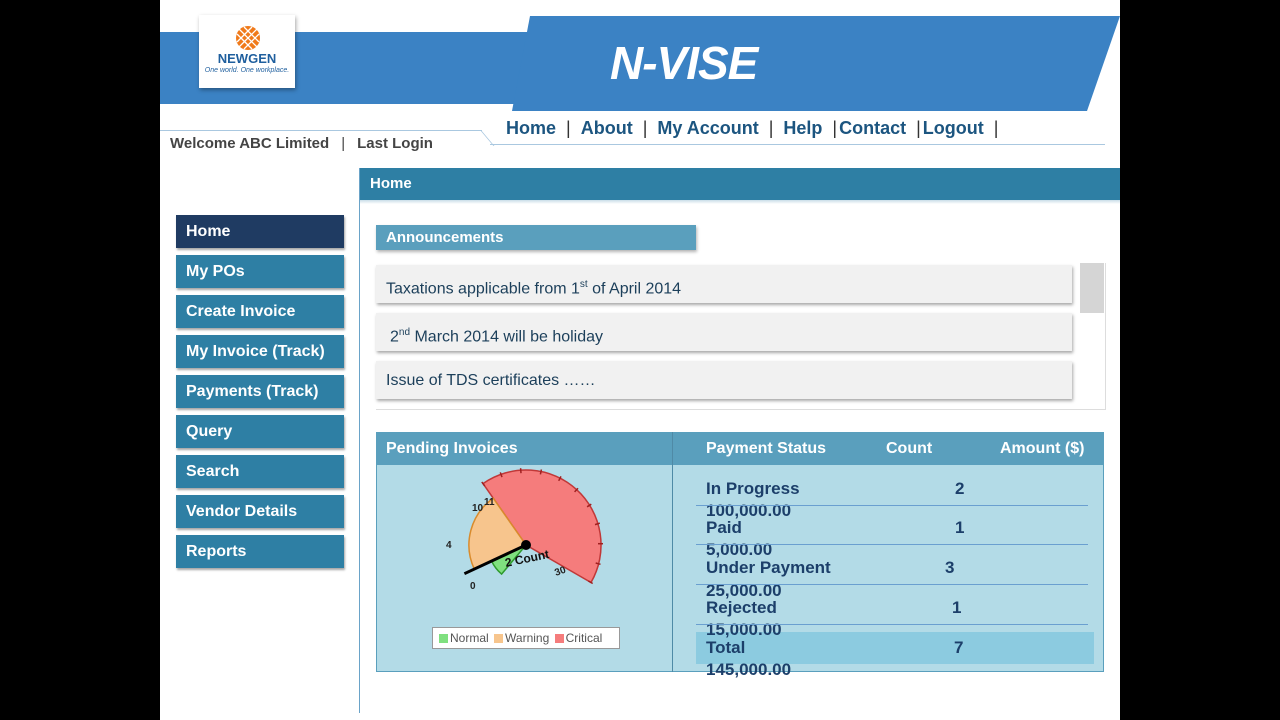 This screenshot has height=720, width=1280. What do you see at coordinates (260, 271) in the screenshot?
I see `sidebar-item-my-pos: My POs` at bounding box center [260, 271].